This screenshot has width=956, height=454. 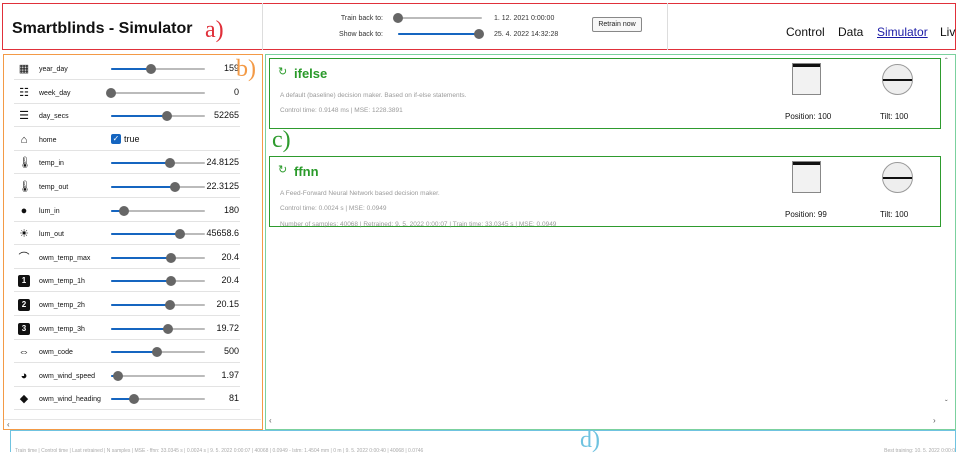 I want to click on results-vertical-scrollbar: ˆ ˇ, so click(x=949, y=241).